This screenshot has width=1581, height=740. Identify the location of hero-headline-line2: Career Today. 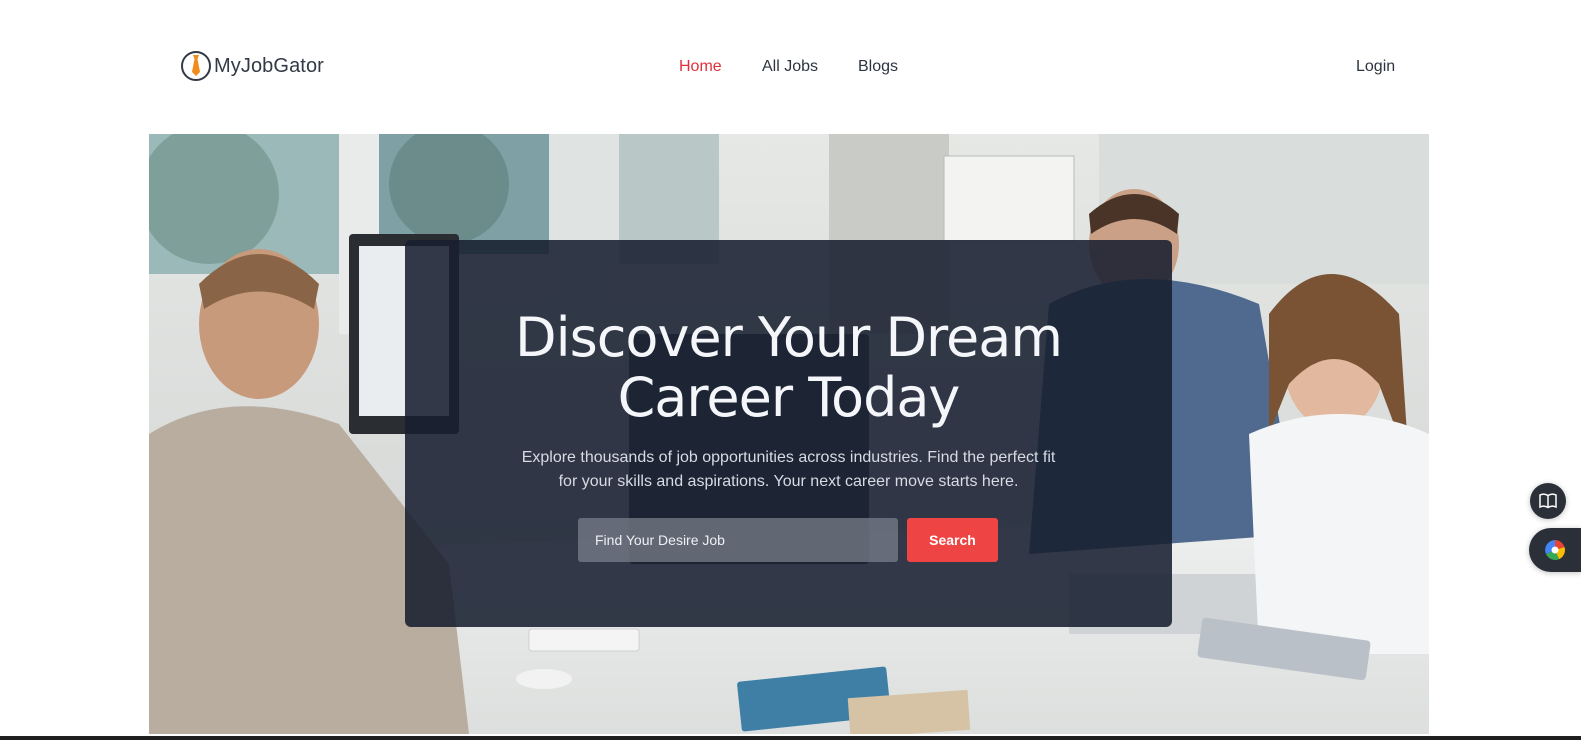
(789, 397).